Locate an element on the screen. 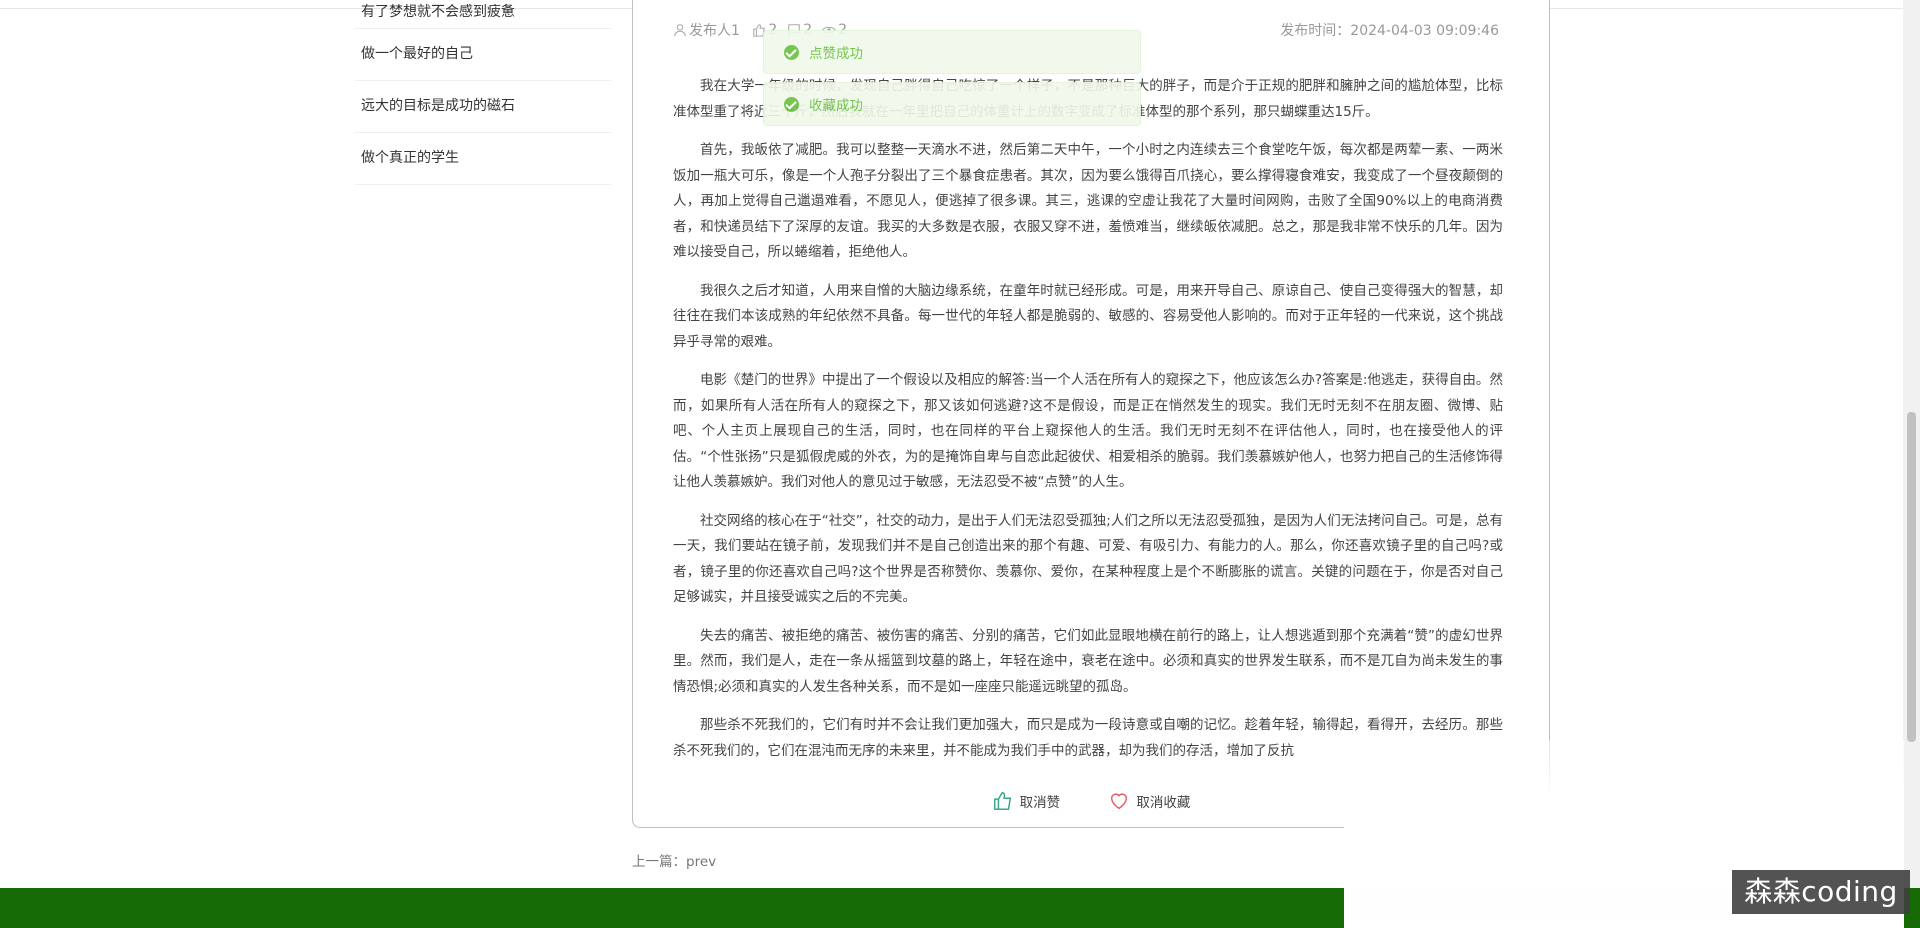  prev-article-link: 上一篇：prev is located at coordinates (674, 860).